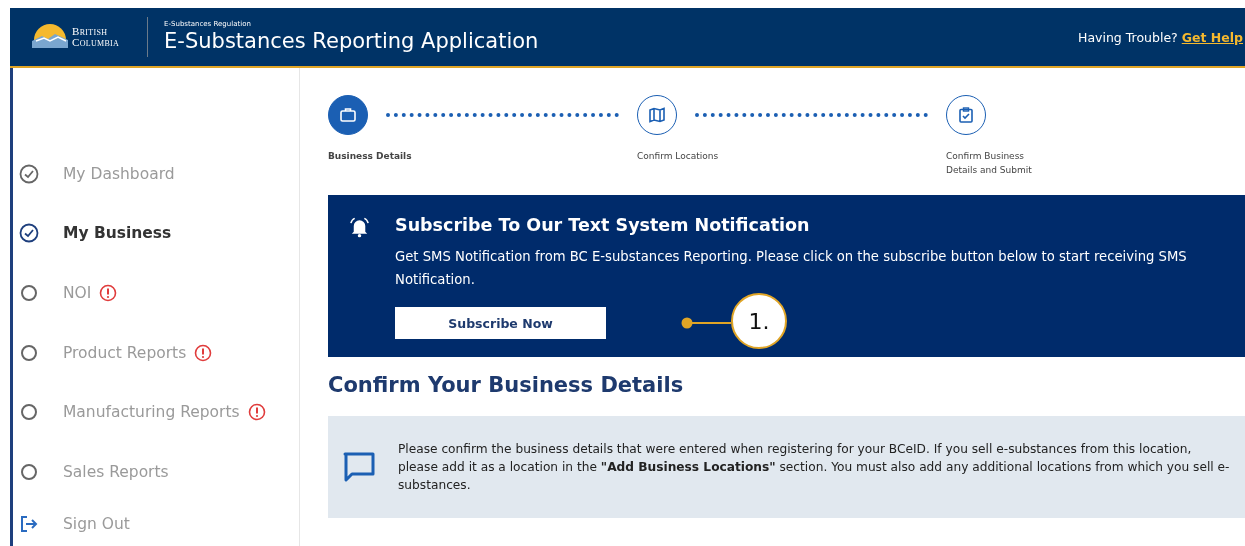 Image resolution: width=1245 pixels, height=546 pixels. Describe the element at coordinates (96, 523) in the screenshot. I see `sidebar-item: Sign Out` at that location.